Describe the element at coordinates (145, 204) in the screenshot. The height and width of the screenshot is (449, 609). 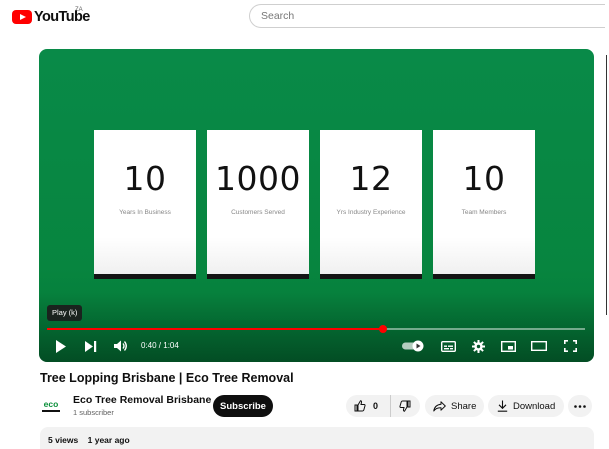
I see `stat-card: 10 Years In Business` at that location.